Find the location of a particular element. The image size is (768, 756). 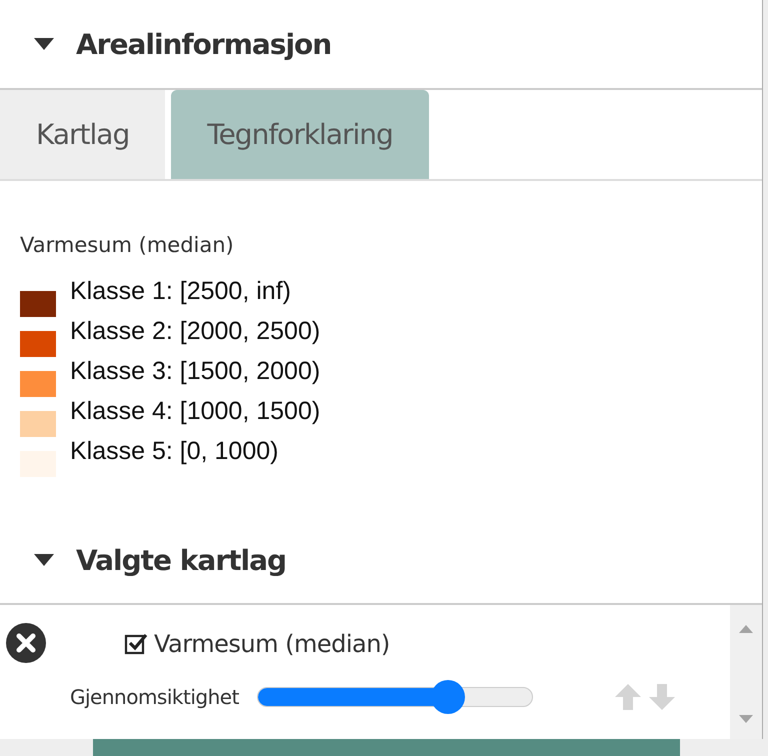

section-title: Valgte kartlag is located at coordinates (181, 560).